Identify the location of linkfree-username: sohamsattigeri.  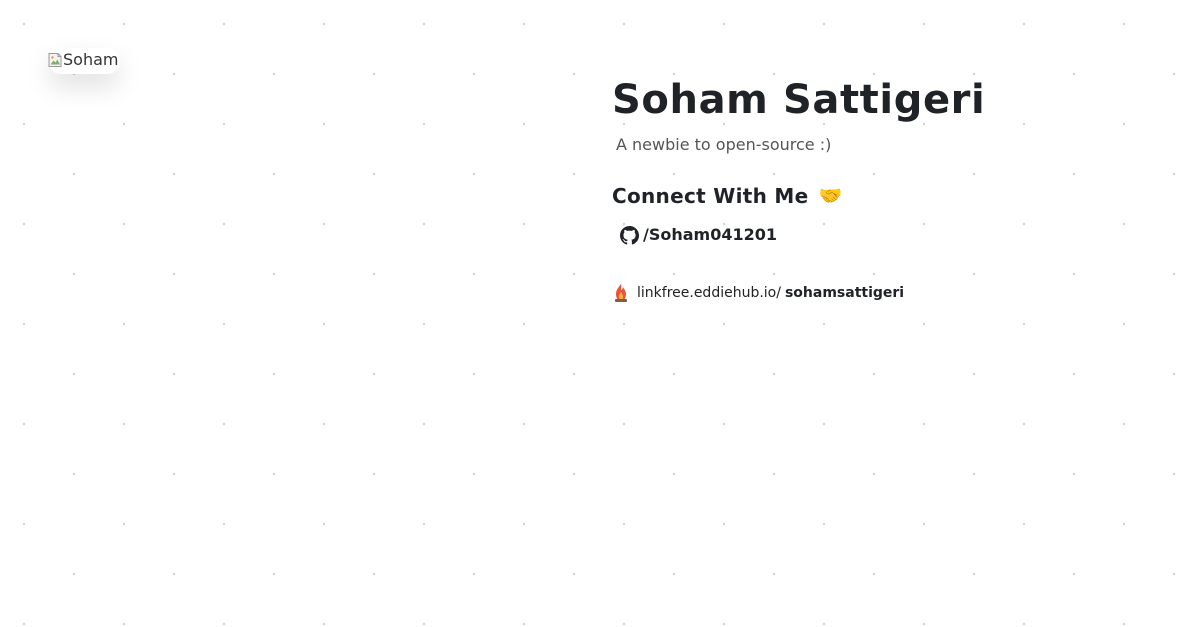
(844, 292).